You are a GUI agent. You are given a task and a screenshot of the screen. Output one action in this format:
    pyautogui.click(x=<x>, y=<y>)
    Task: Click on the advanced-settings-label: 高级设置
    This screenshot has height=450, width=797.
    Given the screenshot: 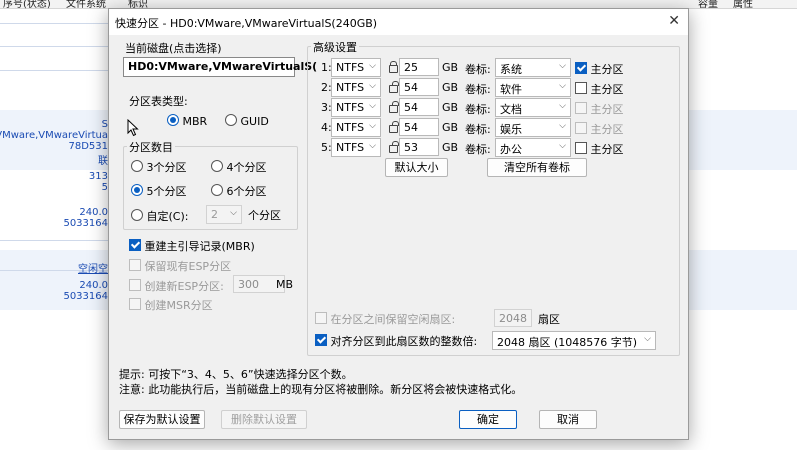 What is the action you would take?
    pyautogui.click(x=335, y=47)
    